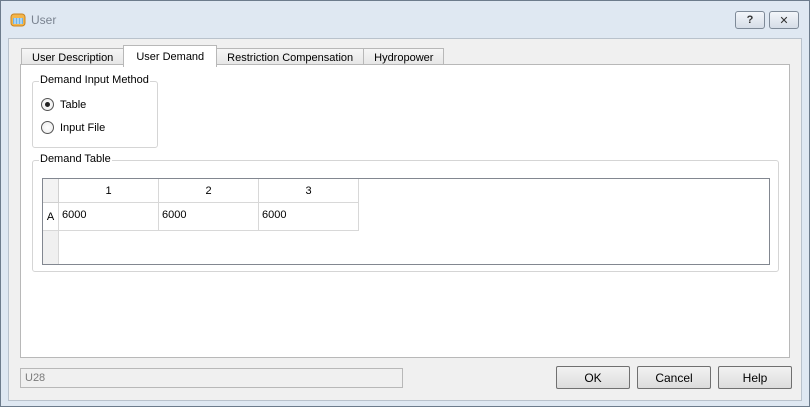 The image size is (810, 407). I want to click on close-button: ✕, so click(784, 20).